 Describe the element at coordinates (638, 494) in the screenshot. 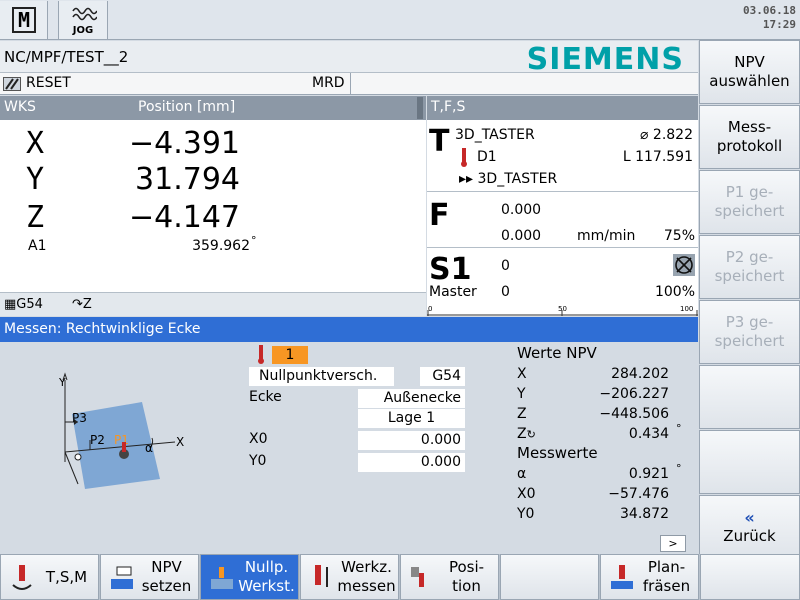

I see `measured-value: −57.476` at that location.